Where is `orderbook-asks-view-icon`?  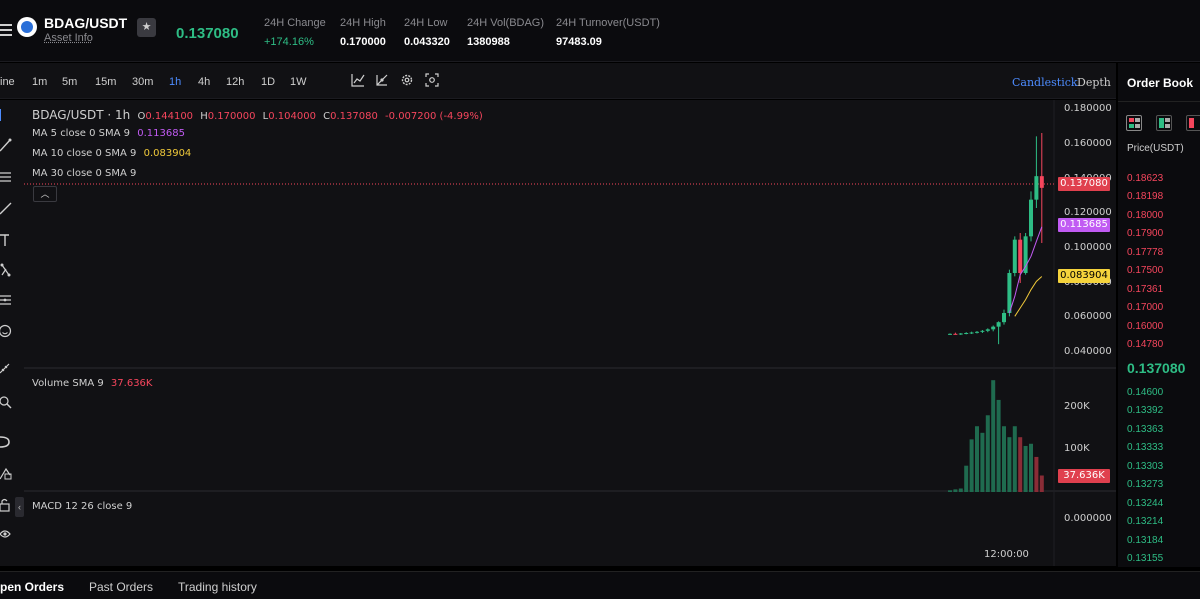
orderbook-asks-view-icon is located at coordinates (1193, 123).